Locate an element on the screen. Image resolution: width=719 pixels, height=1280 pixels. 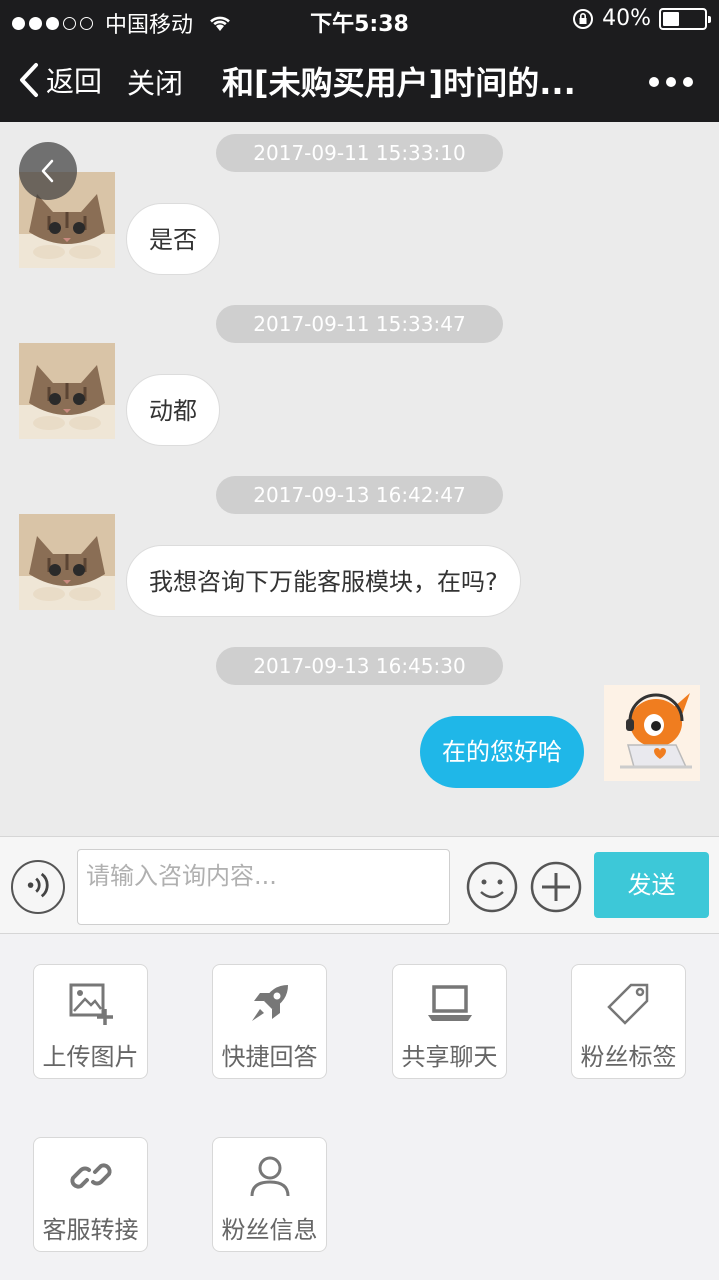
laptop-icon is located at coordinates (450, 1003).